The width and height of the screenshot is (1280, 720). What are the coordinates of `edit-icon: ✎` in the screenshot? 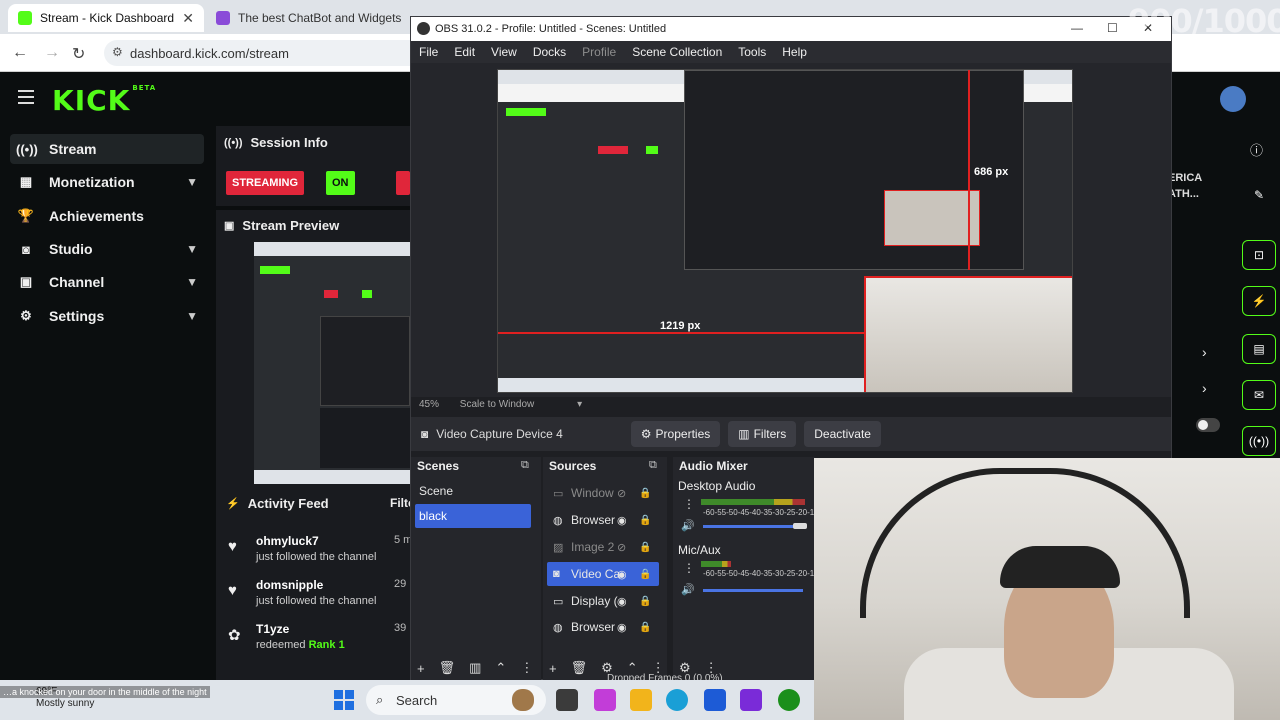 It's located at (1259, 195).